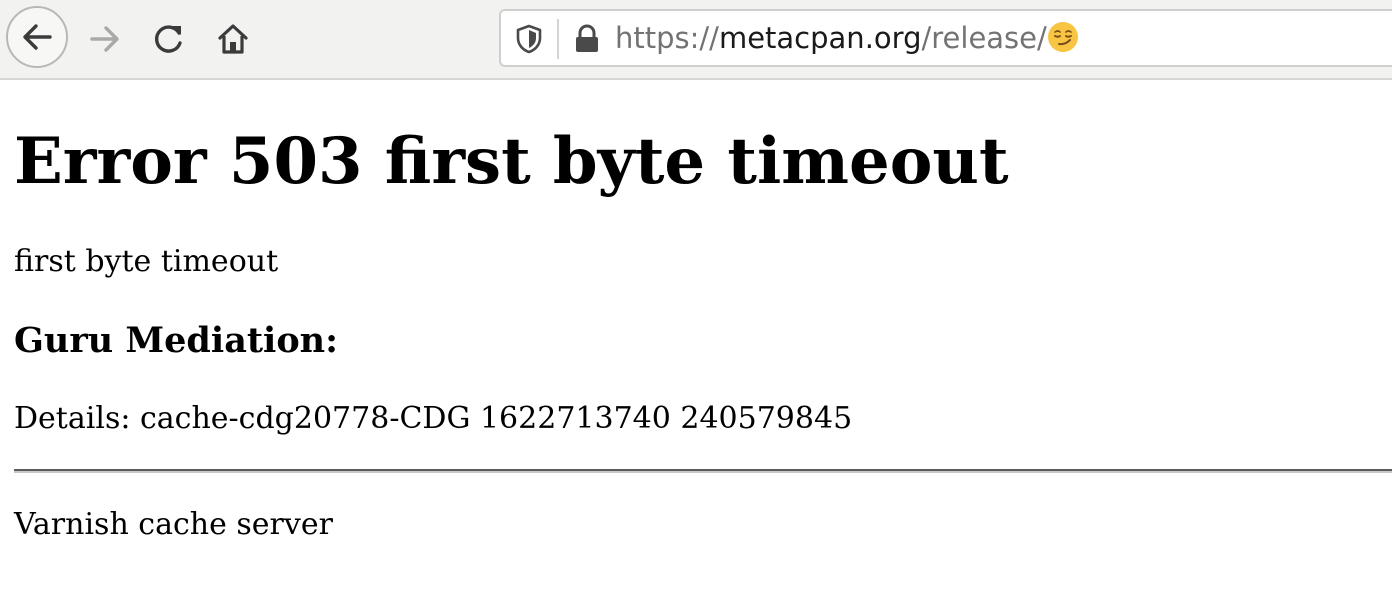  I want to click on lock-icon, so click(587, 41).